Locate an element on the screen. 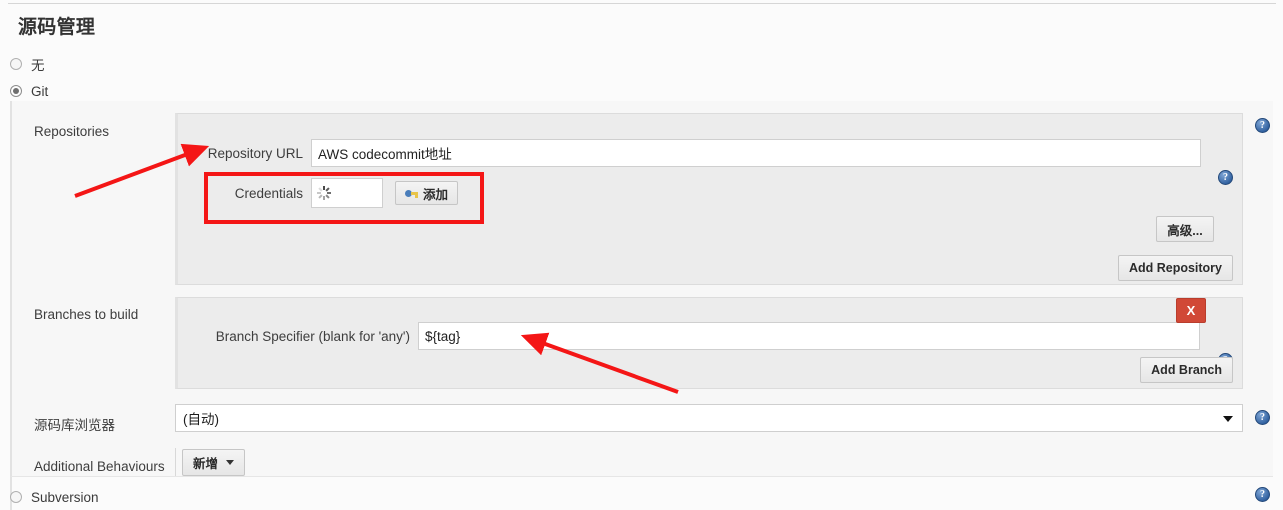 This screenshot has width=1283, height=510. subversion-help-icon: ? is located at coordinates (1262, 494).